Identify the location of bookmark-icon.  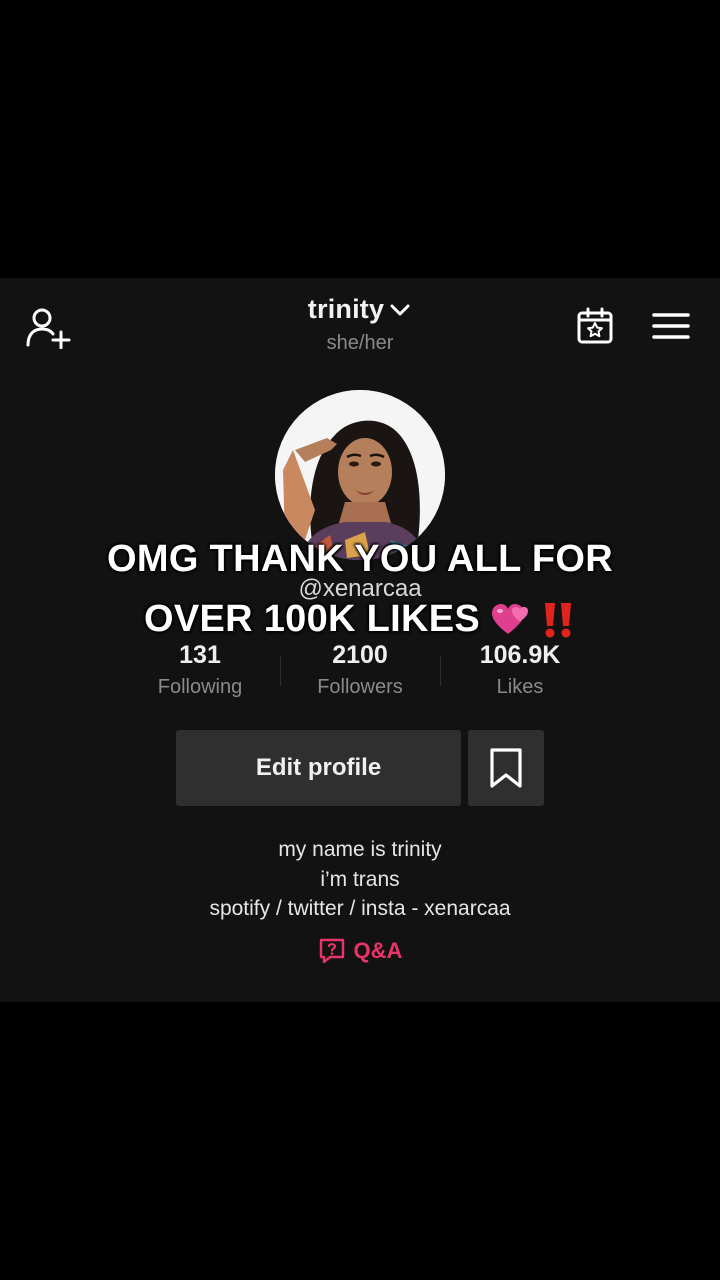
(506, 768).